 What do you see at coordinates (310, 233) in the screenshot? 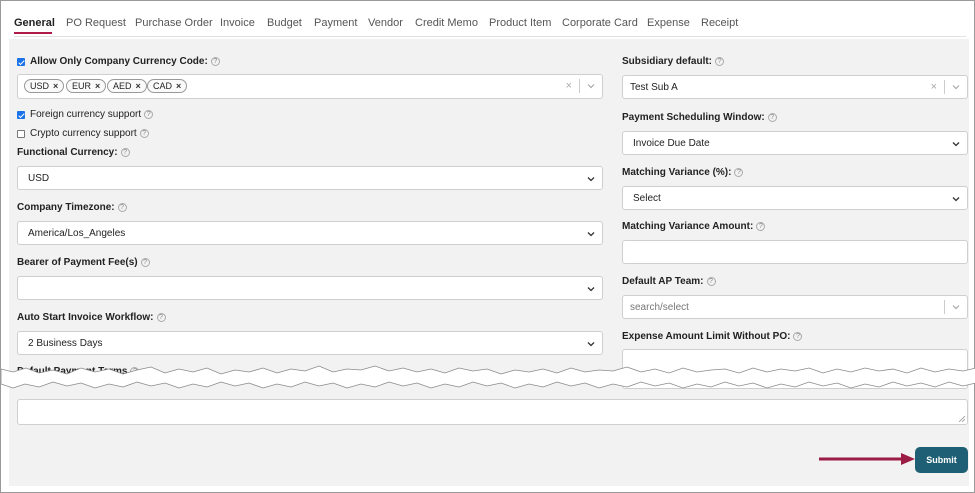
I see `company-timezone-select: America/Los_Angeles` at bounding box center [310, 233].